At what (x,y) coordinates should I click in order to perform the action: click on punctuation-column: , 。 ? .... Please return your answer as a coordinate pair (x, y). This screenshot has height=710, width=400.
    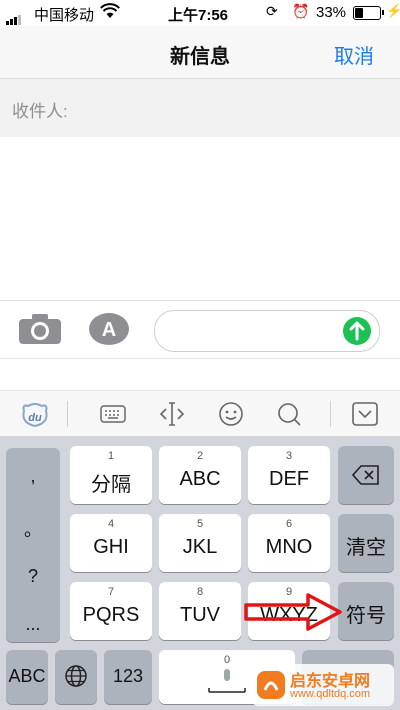
    Looking at the image, I should click on (33, 545).